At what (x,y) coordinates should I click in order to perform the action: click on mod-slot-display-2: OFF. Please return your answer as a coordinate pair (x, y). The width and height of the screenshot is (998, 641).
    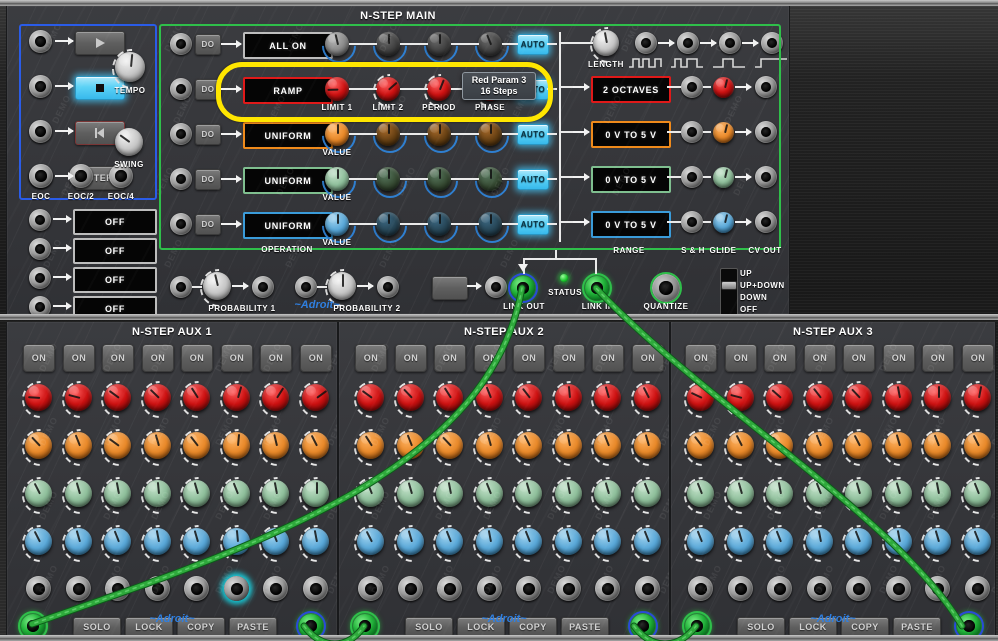
    Looking at the image, I should click on (115, 280).